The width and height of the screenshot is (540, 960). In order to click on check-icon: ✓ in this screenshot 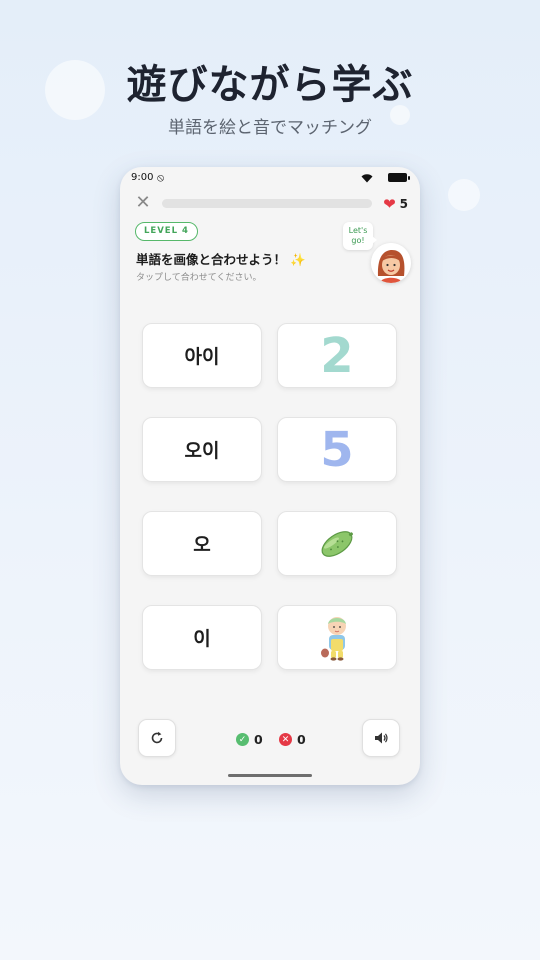, I will do `click(242, 739)`.